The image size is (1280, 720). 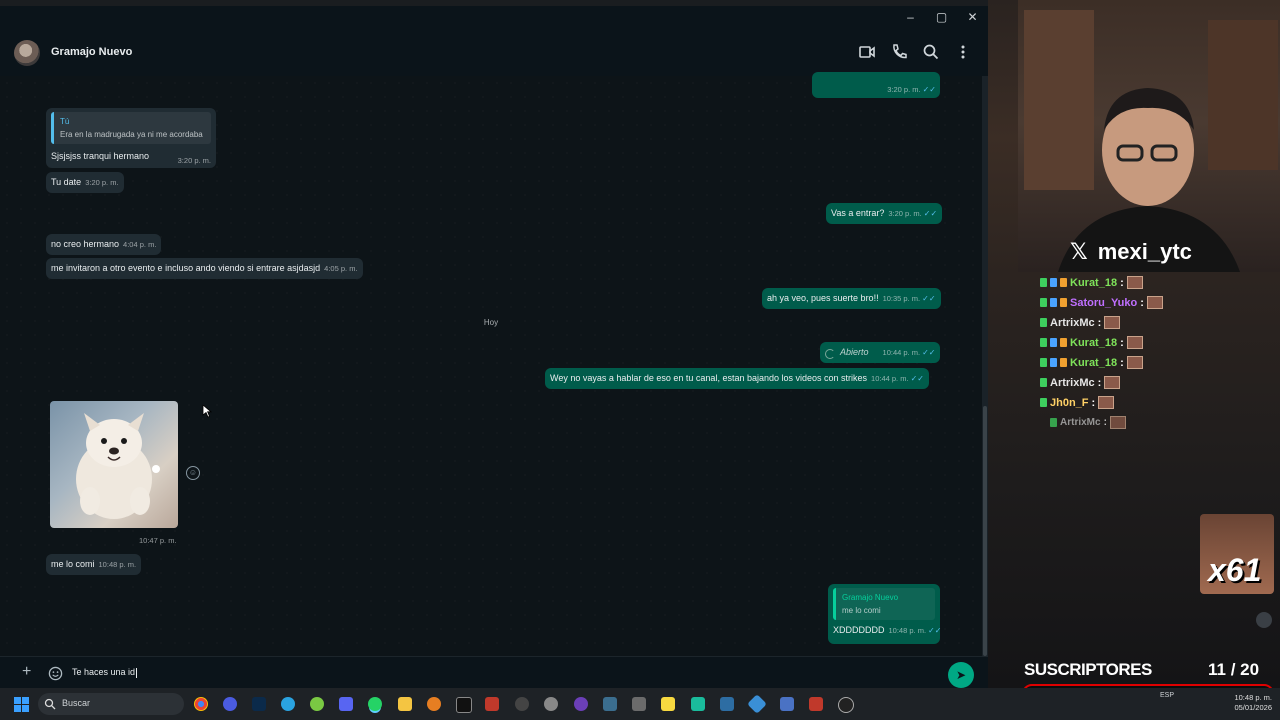 What do you see at coordinates (787, 704) in the screenshot?
I see `app-icon-cube` at bounding box center [787, 704].